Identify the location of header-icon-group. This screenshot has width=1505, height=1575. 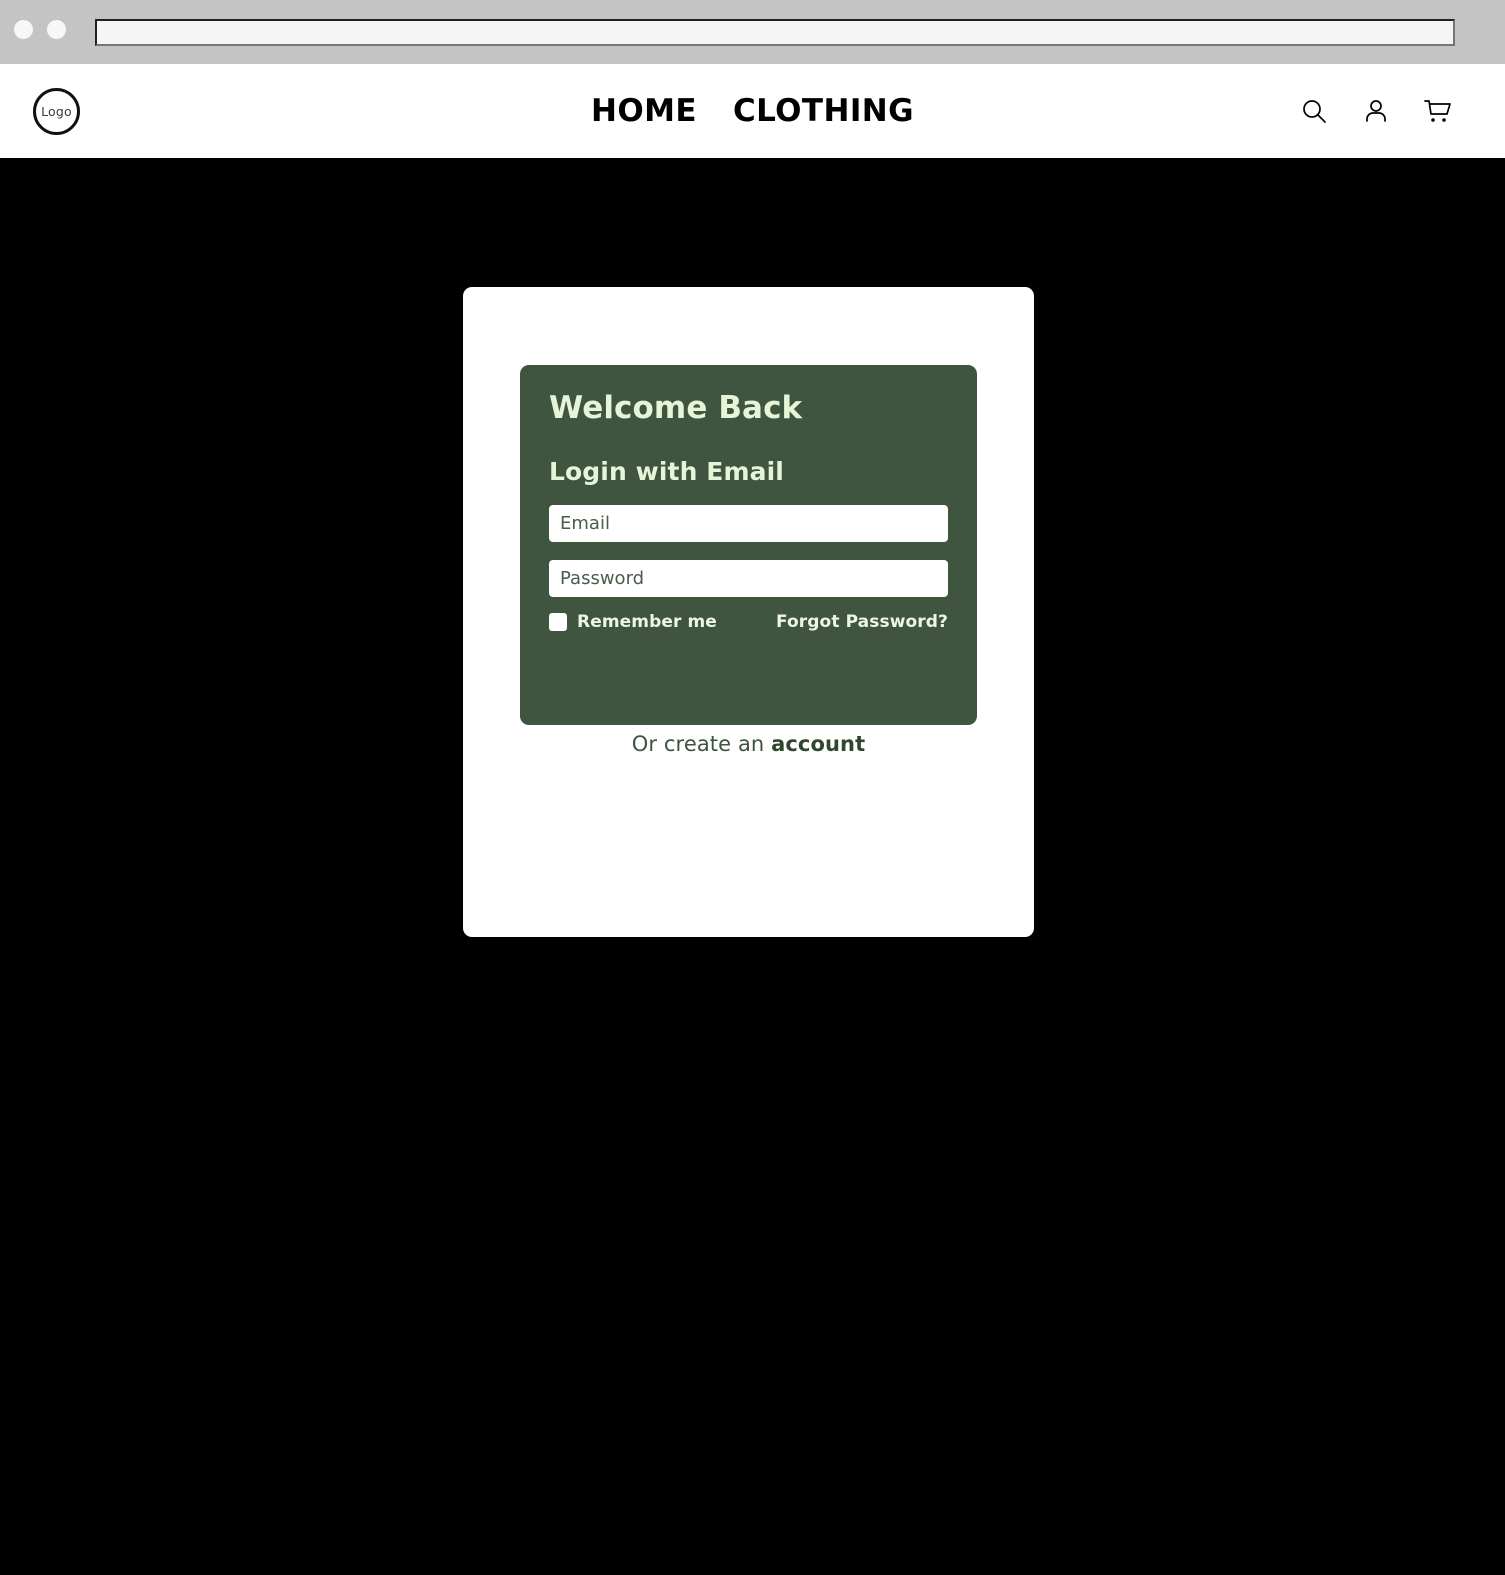
(1376, 111).